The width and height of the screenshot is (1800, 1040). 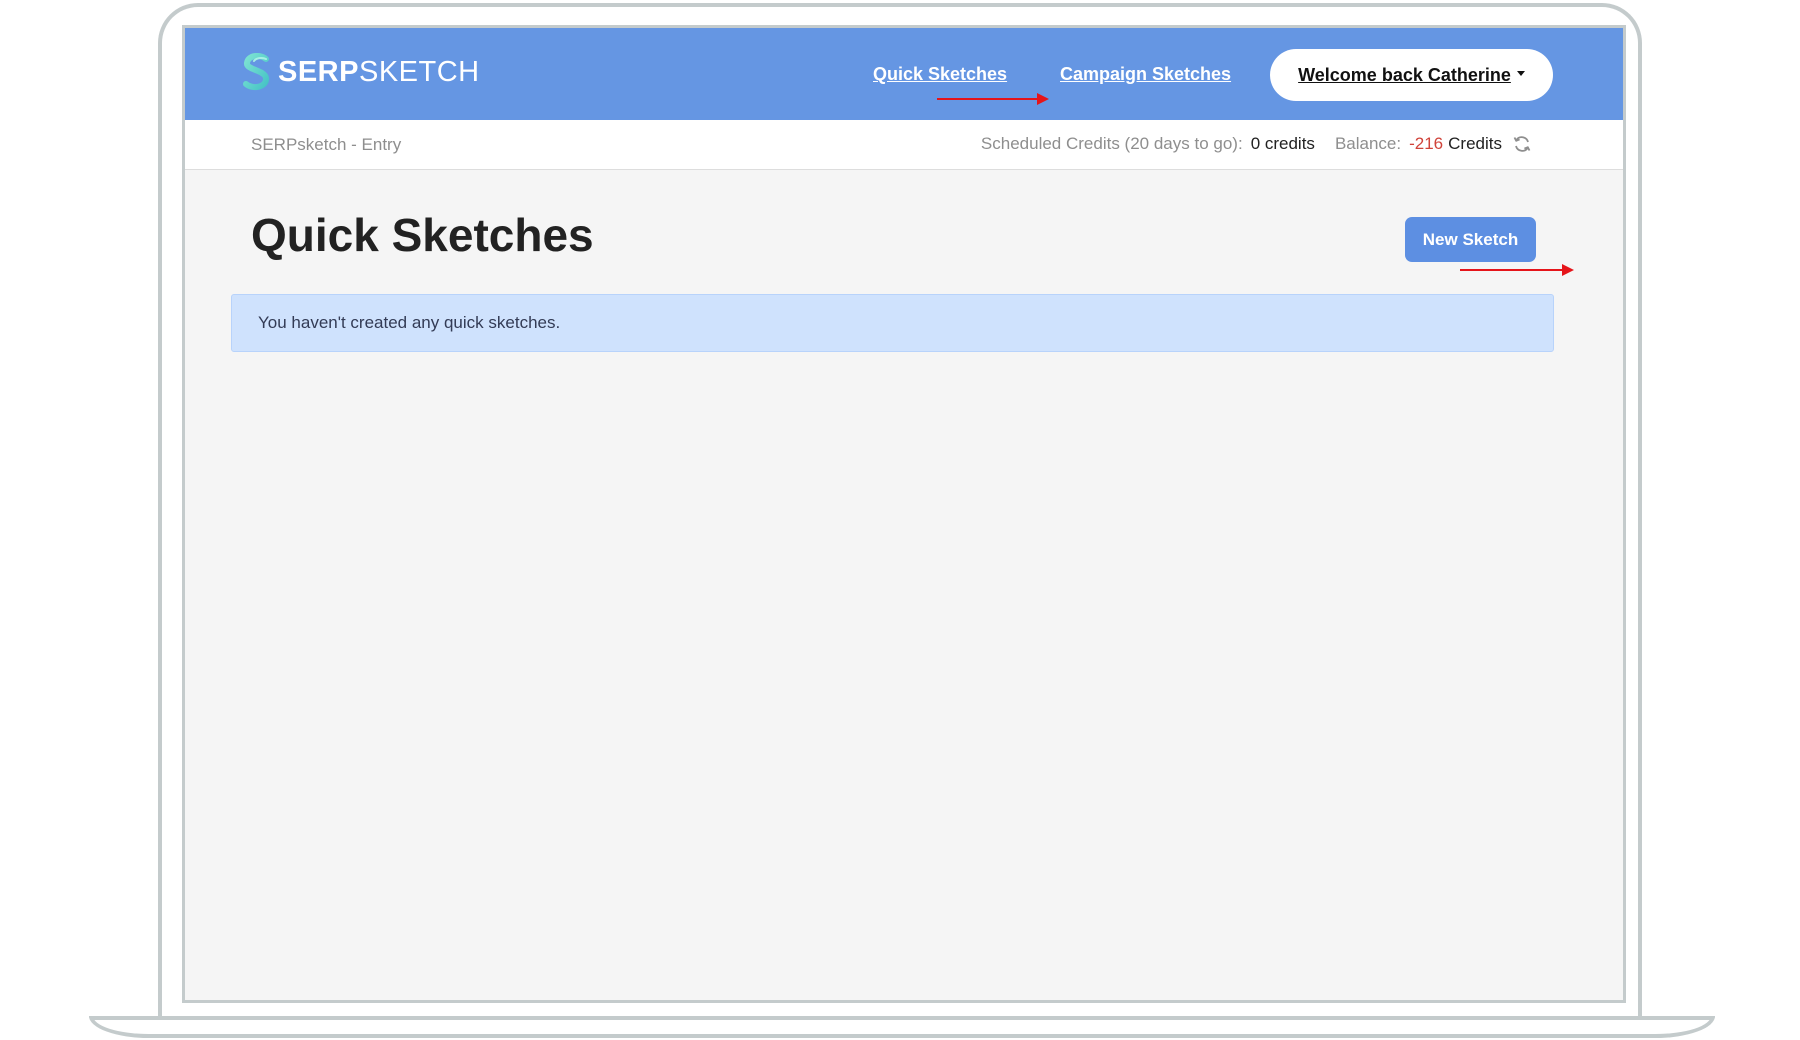 I want to click on scheduled-credits-value: 0 credits, so click(x=1282, y=143).